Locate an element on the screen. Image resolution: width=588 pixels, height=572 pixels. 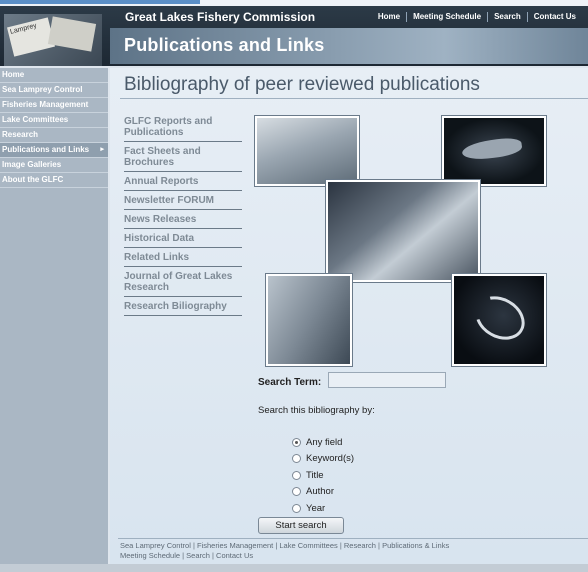
section-banner: Publications and Links is located at coordinates (349, 46).